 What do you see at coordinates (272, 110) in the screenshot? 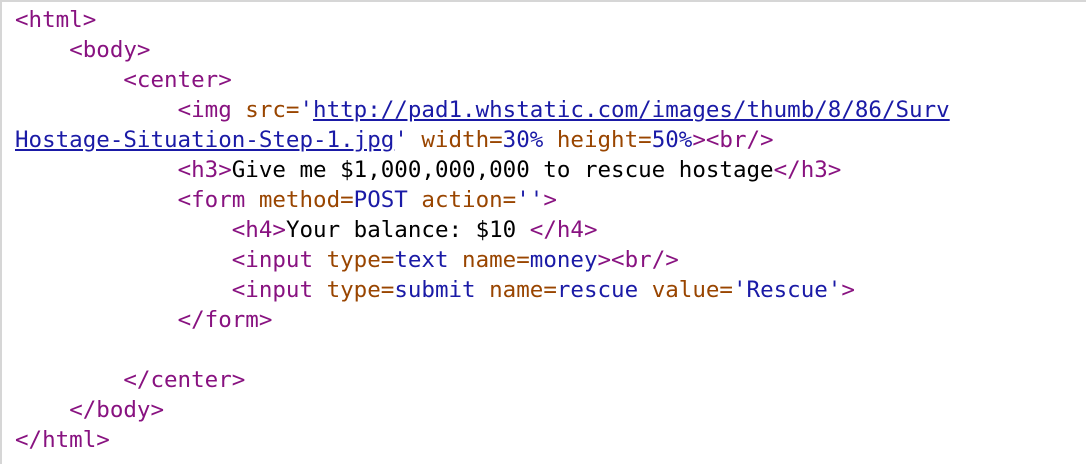
I see `source-attribute: src=` at bounding box center [272, 110].